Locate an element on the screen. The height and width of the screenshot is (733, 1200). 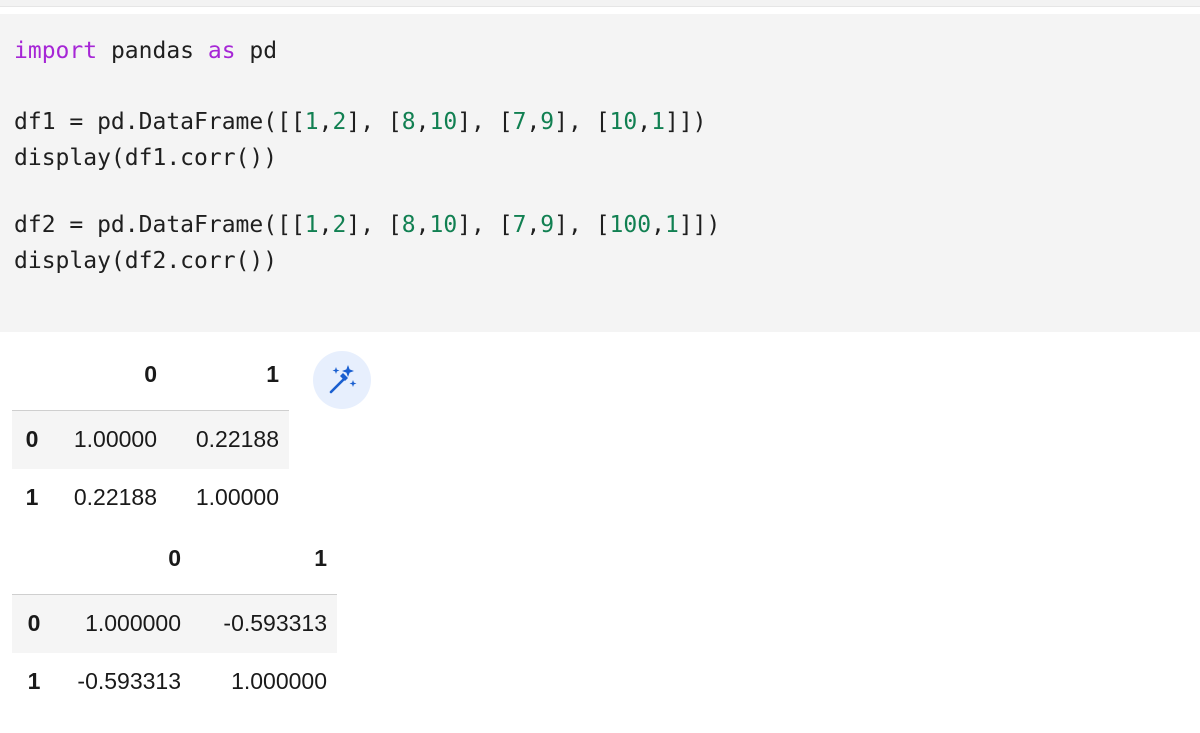
magic-wand-button is located at coordinates (342, 380).